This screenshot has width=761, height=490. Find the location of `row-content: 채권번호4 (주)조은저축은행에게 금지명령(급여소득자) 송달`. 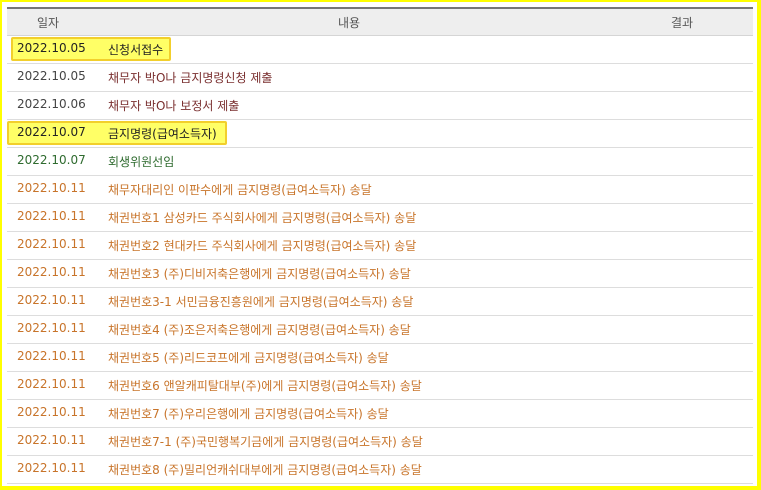

row-content: 채권번호4 (주)조은저축은행에게 금지명령(급여소득자) 송달 is located at coordinates (259, 330).